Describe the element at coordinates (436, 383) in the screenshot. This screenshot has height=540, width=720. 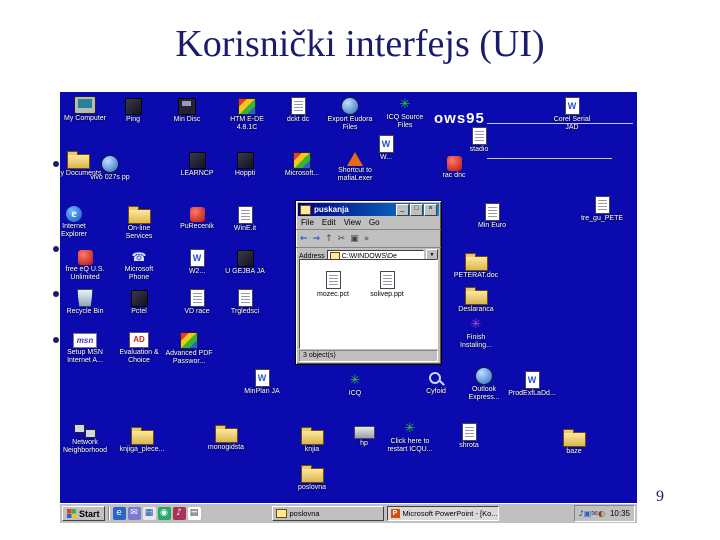
I see `desktop-icon-cyfoid: Cyfoid` at that location.